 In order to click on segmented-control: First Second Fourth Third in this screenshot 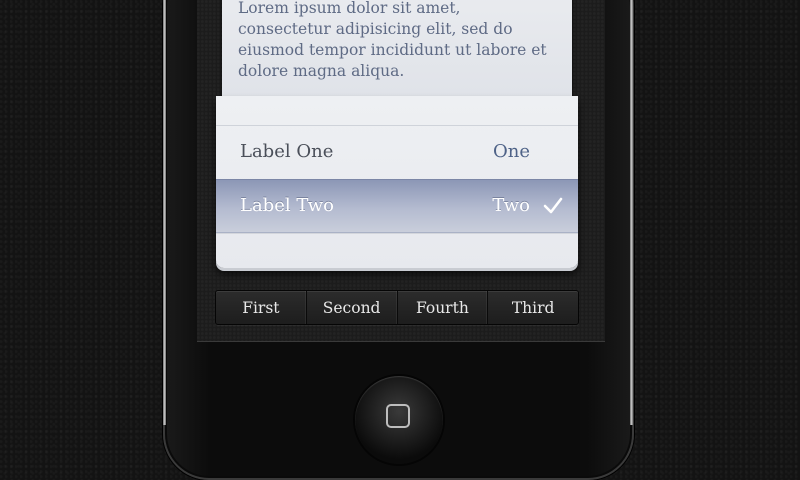, I will do `click(397, 307)`.